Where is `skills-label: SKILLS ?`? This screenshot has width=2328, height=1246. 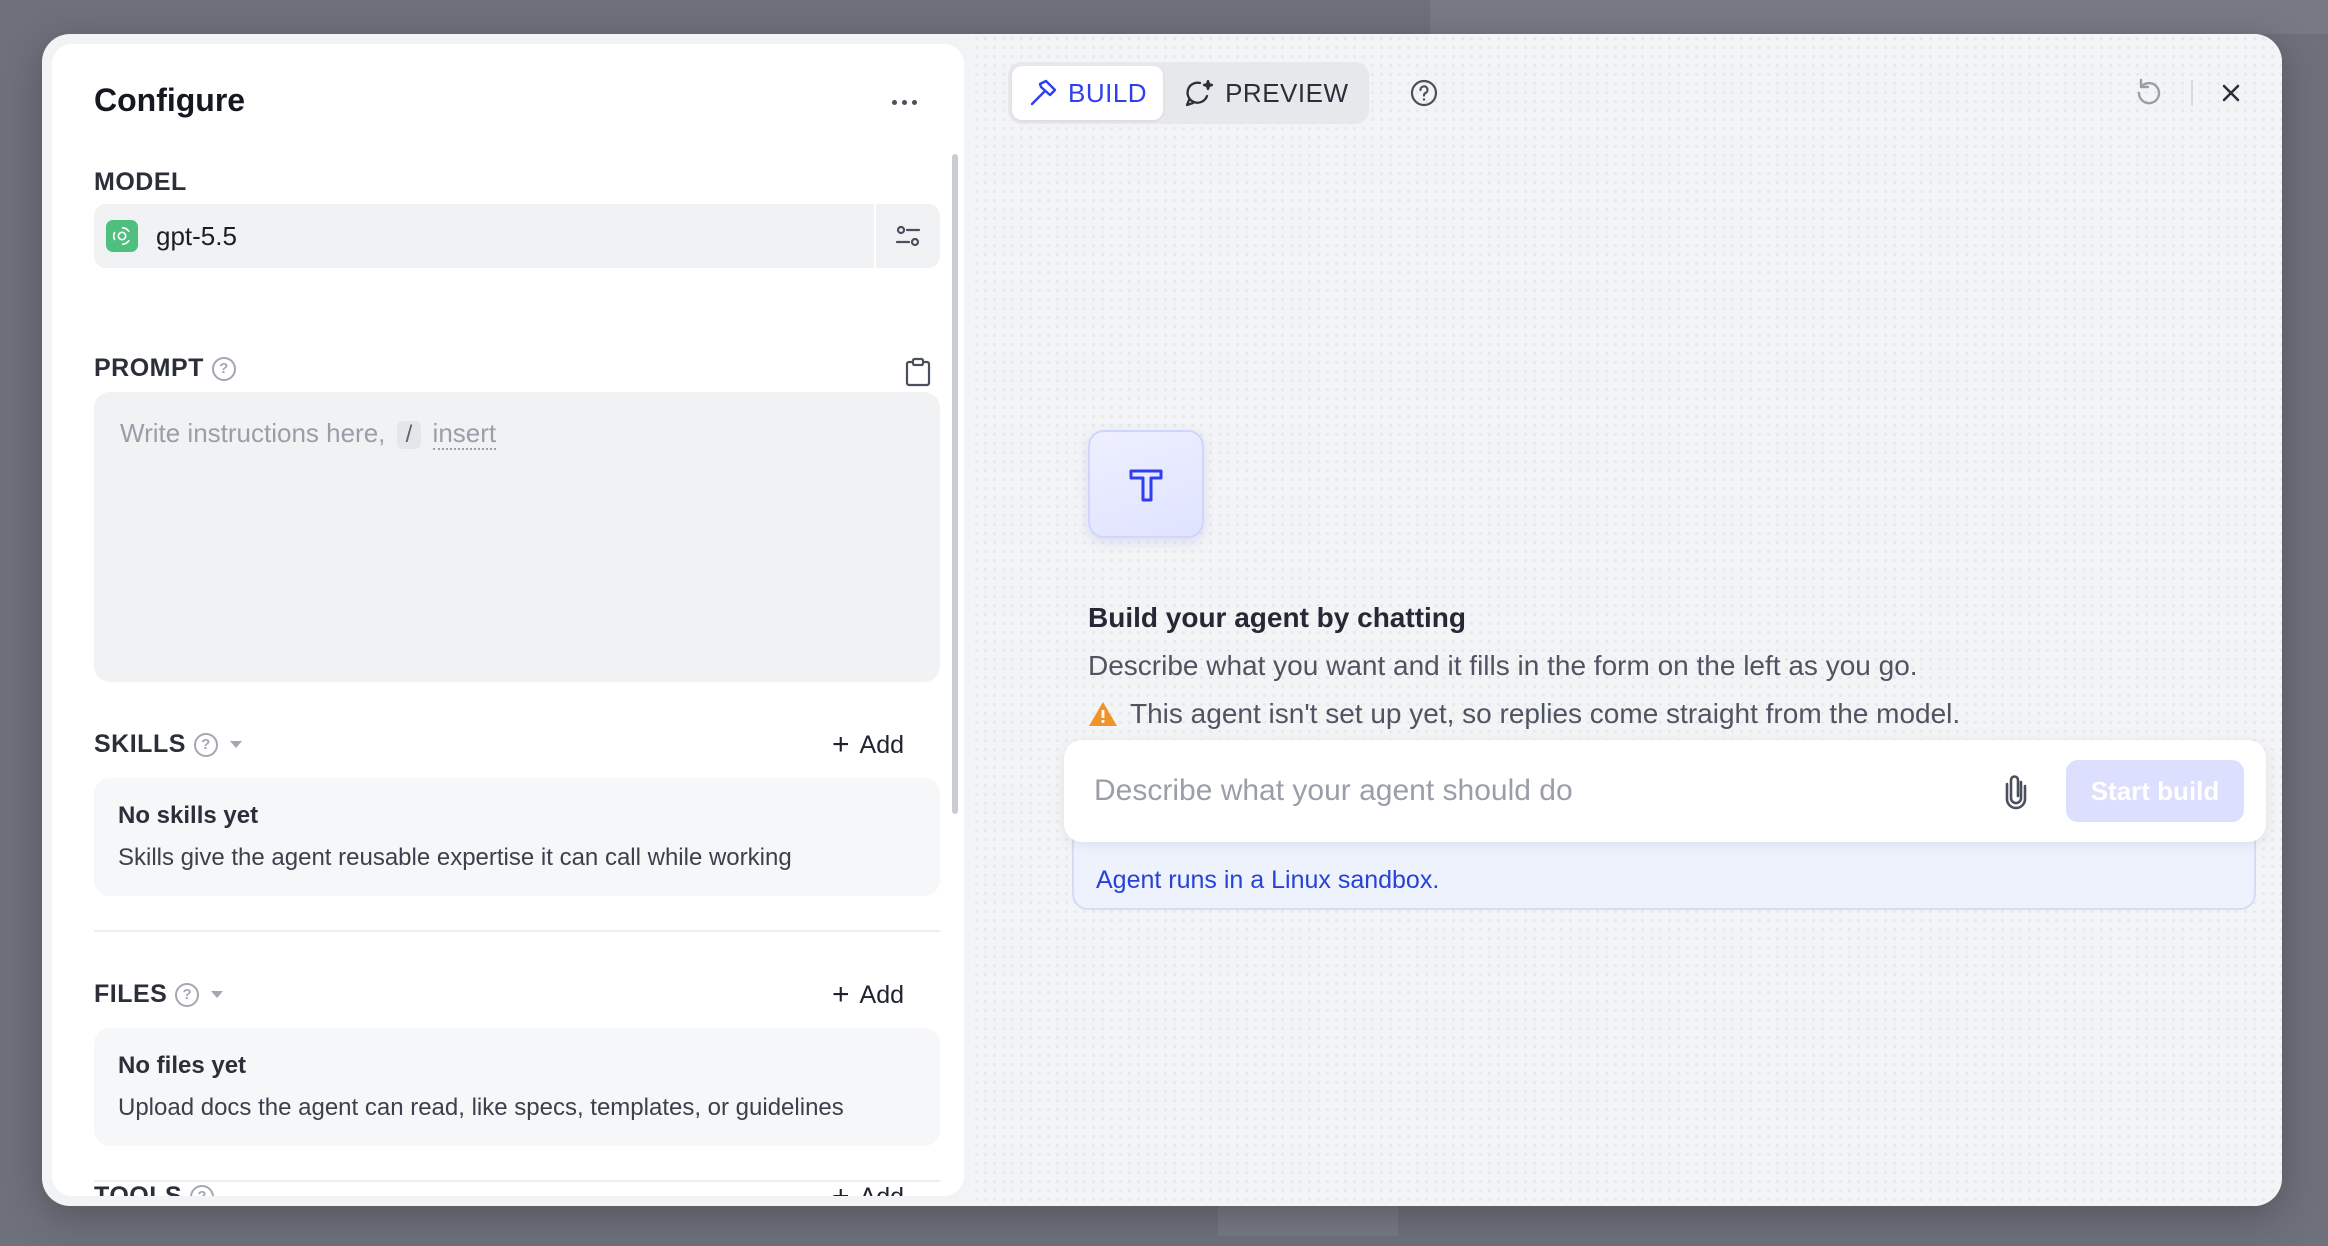 skills-label: SKILLS ? is located at coordinates (168, 744).